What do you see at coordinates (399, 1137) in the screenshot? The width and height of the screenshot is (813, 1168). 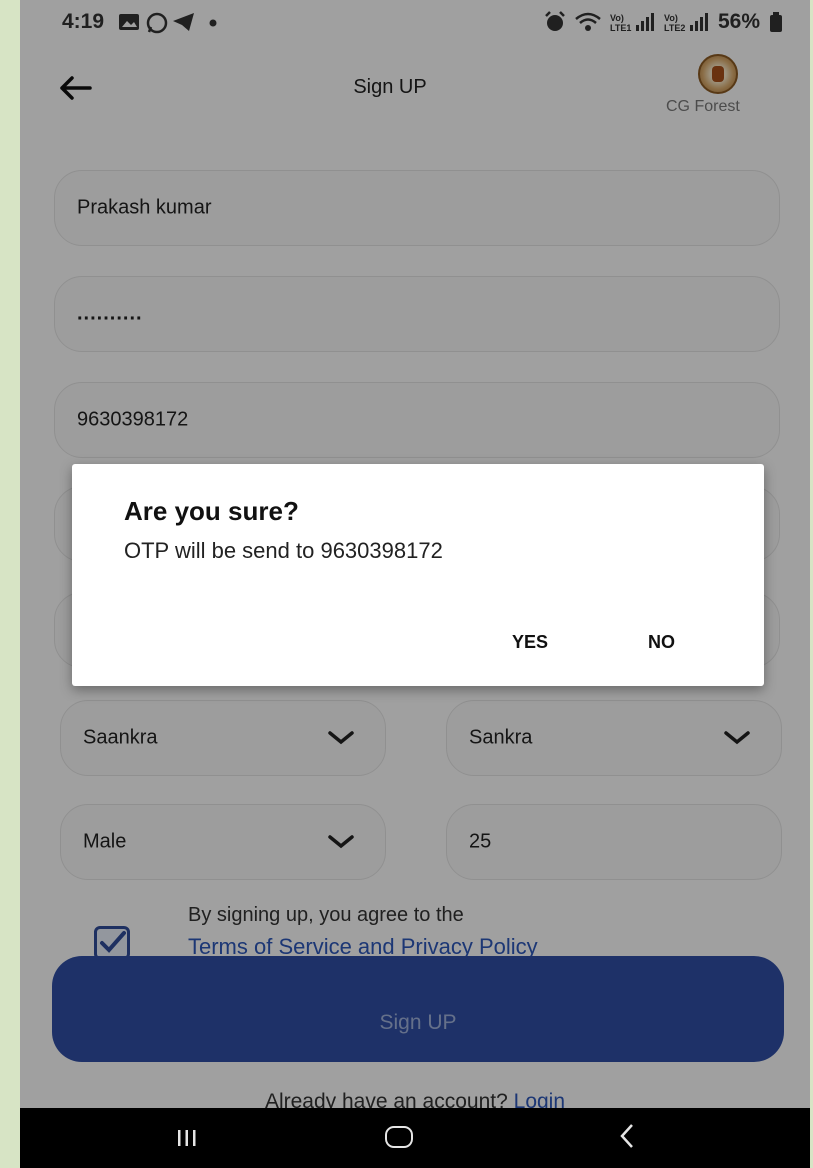 I see `home-icon` at bounding box center [399, 1137].